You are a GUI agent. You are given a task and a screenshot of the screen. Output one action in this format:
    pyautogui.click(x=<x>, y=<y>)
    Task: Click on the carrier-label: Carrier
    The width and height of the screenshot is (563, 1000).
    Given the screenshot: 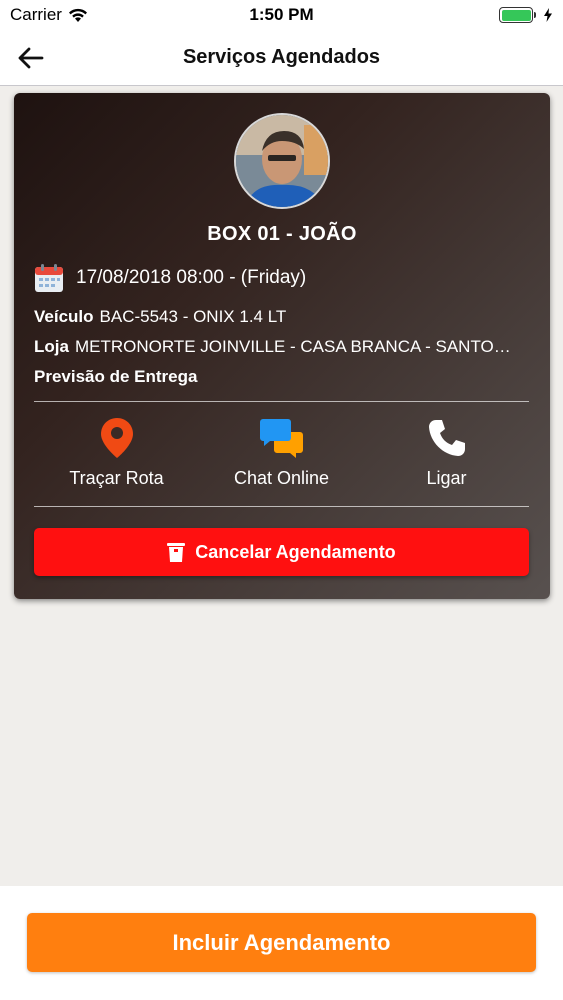 What is the action you would take?
    pyautogui.click(x=36, y=14)
    